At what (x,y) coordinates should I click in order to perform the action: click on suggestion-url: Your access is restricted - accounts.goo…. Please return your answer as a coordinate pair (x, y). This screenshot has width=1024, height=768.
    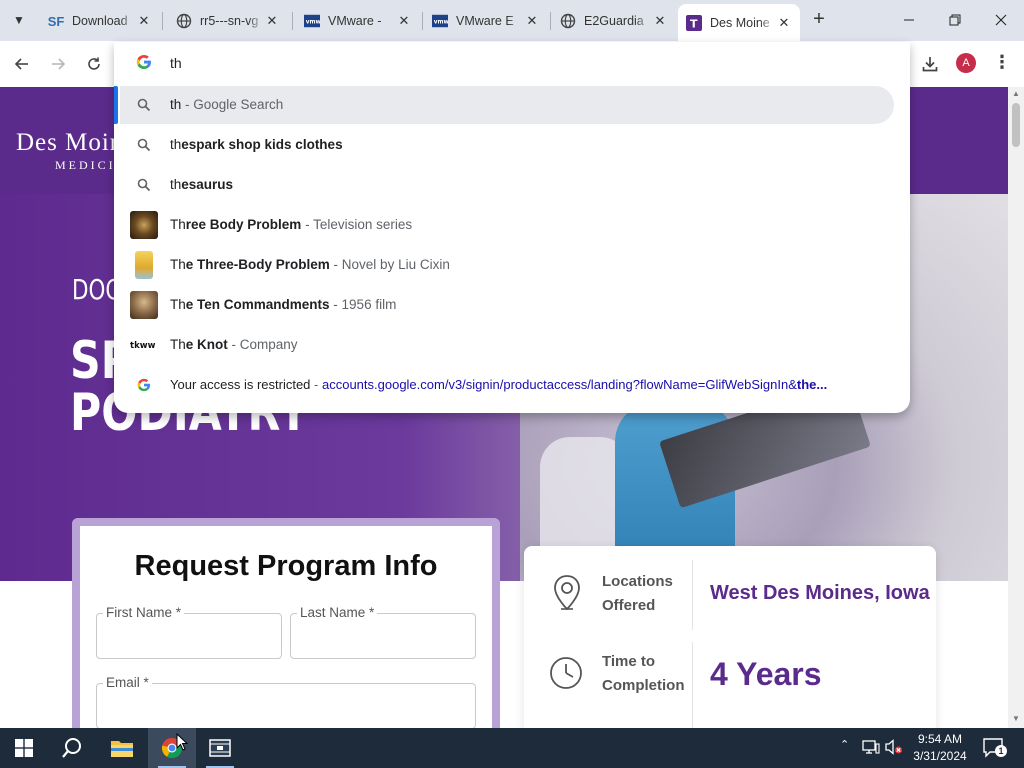
    Looking at the image, I should click on (512, 385).